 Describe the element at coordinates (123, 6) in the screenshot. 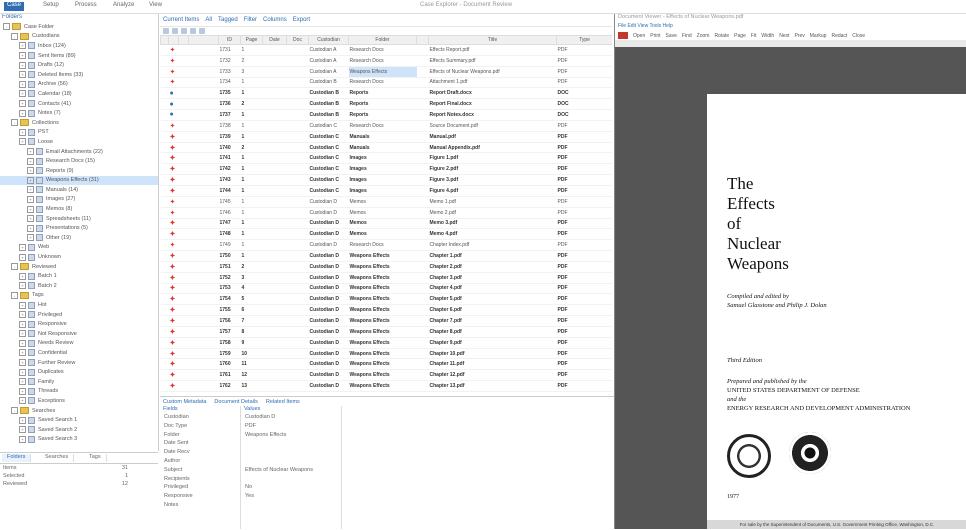

I see `app-tab-analyze: Analyze` at that location.